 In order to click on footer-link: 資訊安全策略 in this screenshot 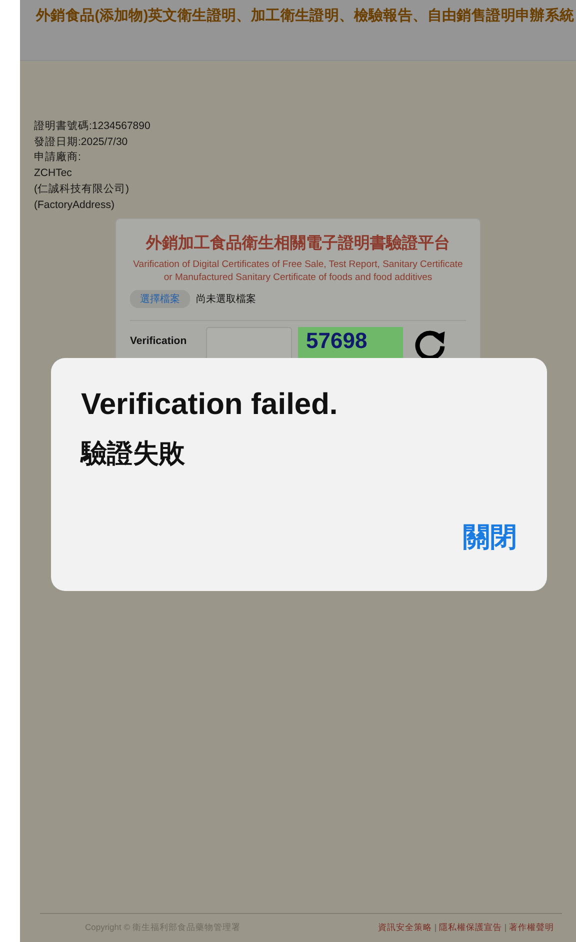, I will do `click(405, 928)`.